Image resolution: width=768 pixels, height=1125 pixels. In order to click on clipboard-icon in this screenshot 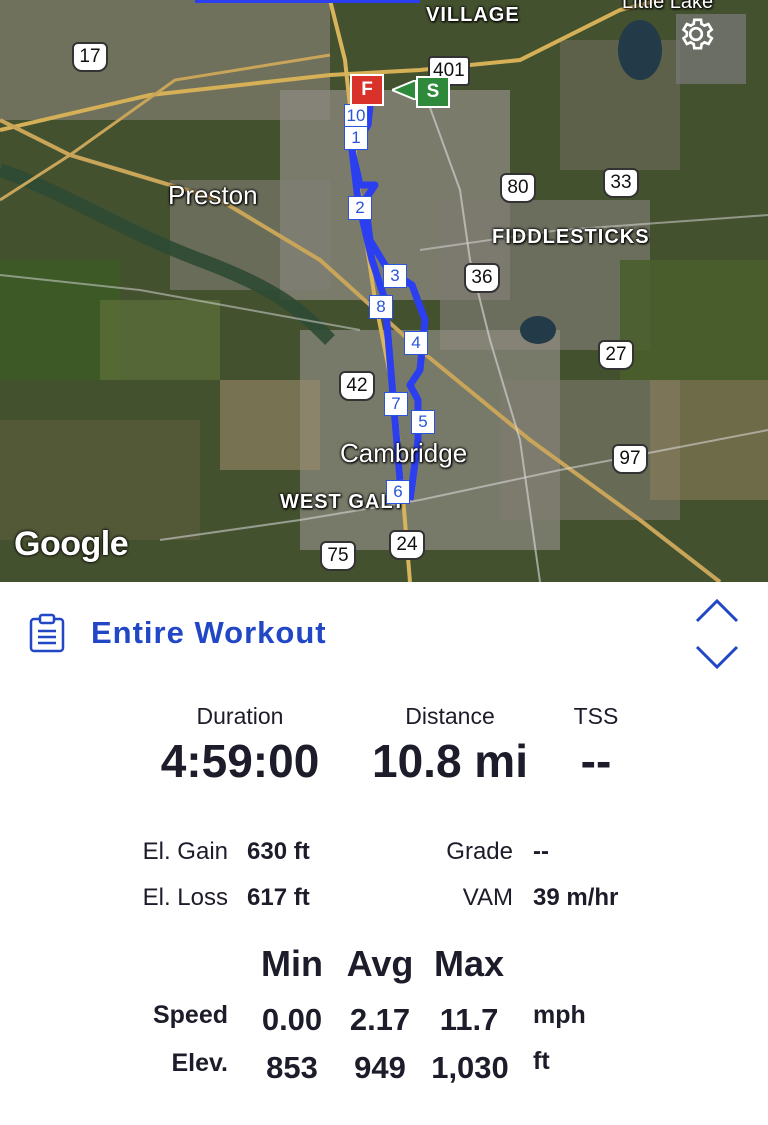, I will do `click(47, 633)`.